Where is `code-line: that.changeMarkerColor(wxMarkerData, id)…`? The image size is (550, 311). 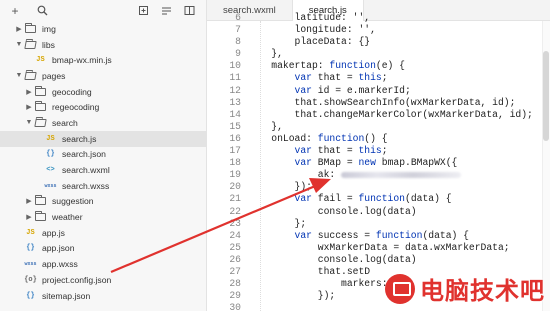
code-line: that.changeMarkerColor(wxMarkerData, id)… is located at coordinates (399, 115).